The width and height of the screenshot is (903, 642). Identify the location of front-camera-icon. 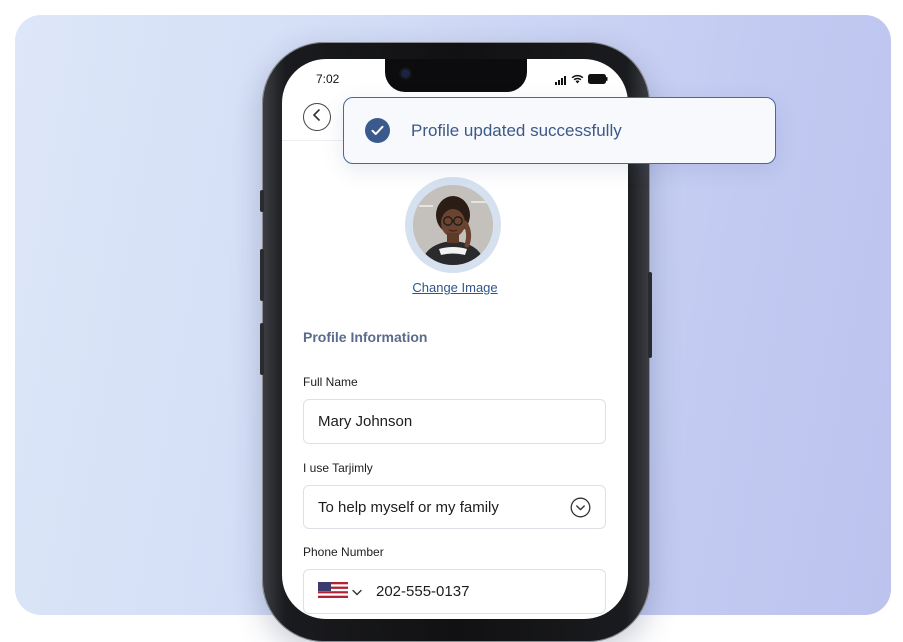
(405, 73).